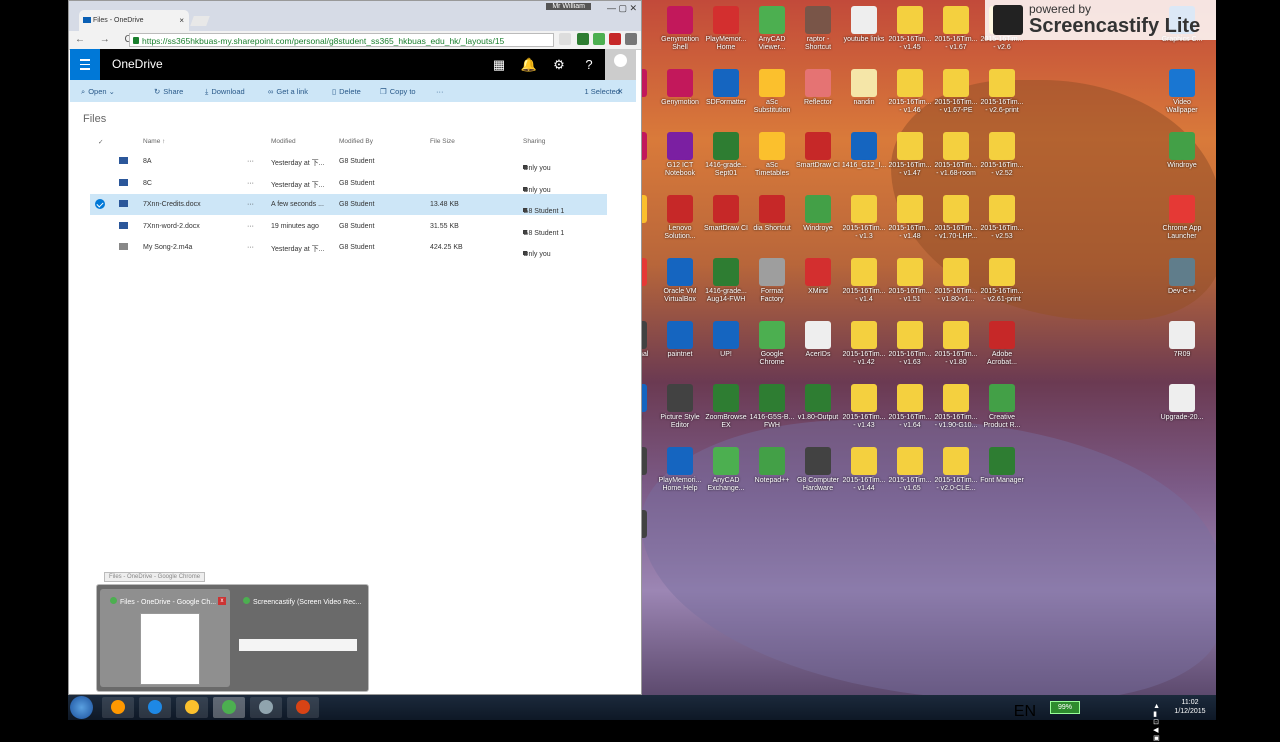 This screenshot has width=1280, height=742. I want to click on column-header-modified: Modified, so click(283, 141).